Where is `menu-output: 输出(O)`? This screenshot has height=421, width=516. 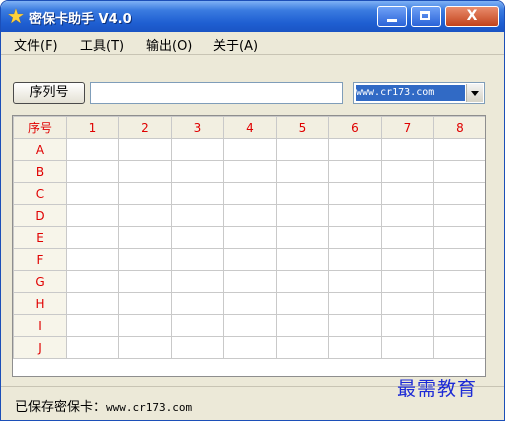 menu-output: 输出(O) is located at coordinates (169, 44).